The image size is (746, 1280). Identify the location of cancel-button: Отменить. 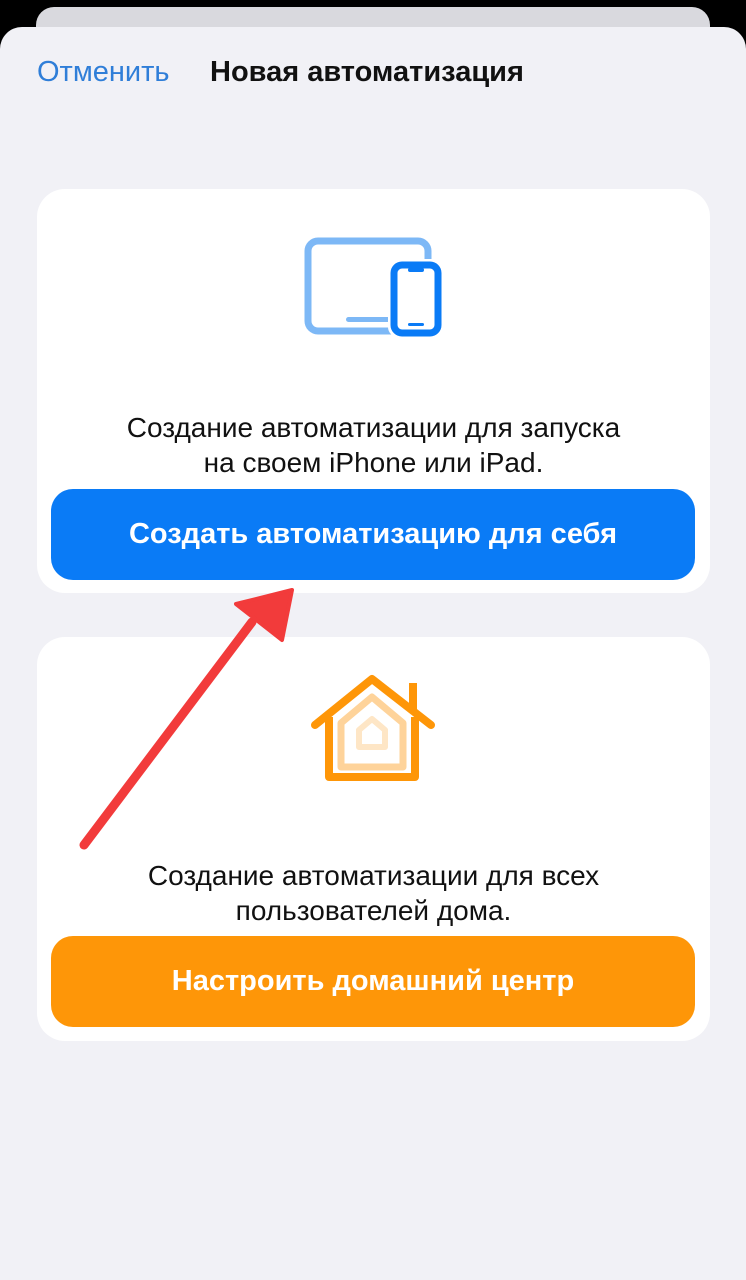
(103, 72).